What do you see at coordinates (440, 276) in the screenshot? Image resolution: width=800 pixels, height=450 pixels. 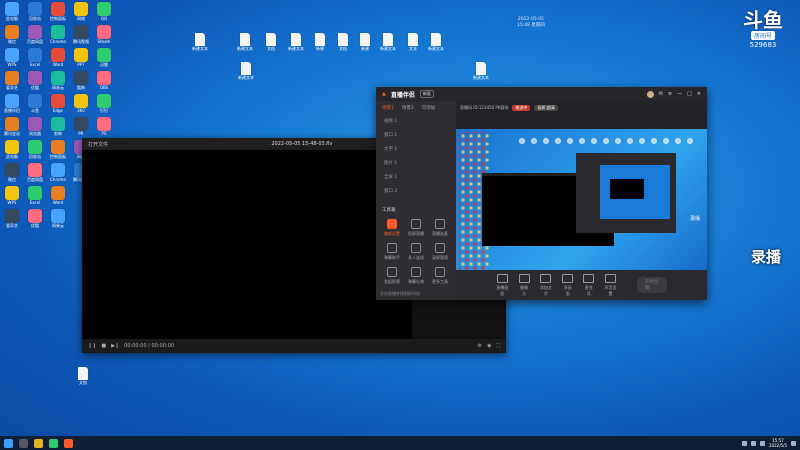 I see `tool-more: 更多工具` at bounding box center [440, 276].